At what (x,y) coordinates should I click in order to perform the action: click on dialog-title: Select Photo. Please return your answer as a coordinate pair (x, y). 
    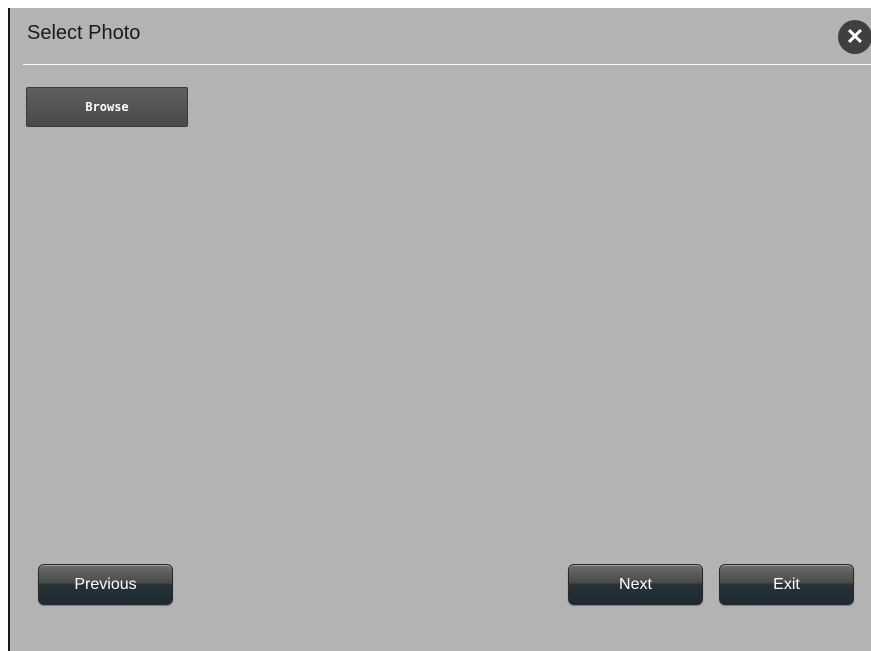
    Looking at the image, I should click on (84, 33).